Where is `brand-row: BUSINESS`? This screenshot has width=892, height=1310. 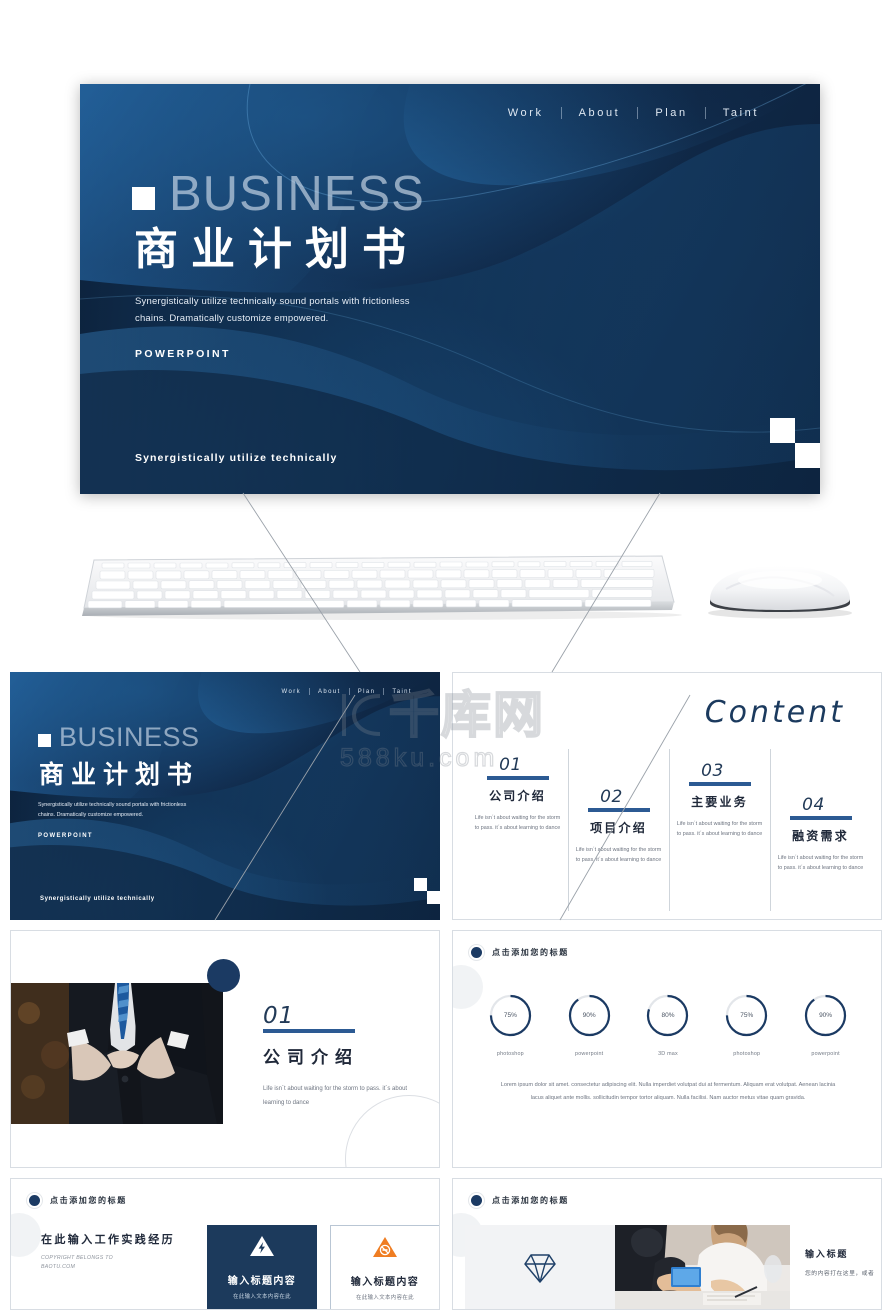
brand-row: BUSINESS is located at coordinates (278, 194).